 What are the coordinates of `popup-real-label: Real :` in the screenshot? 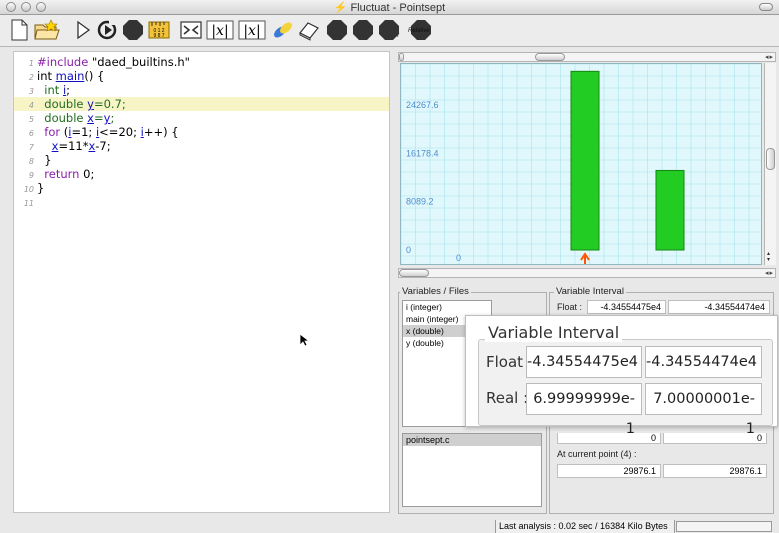 It's located at (507, 398).